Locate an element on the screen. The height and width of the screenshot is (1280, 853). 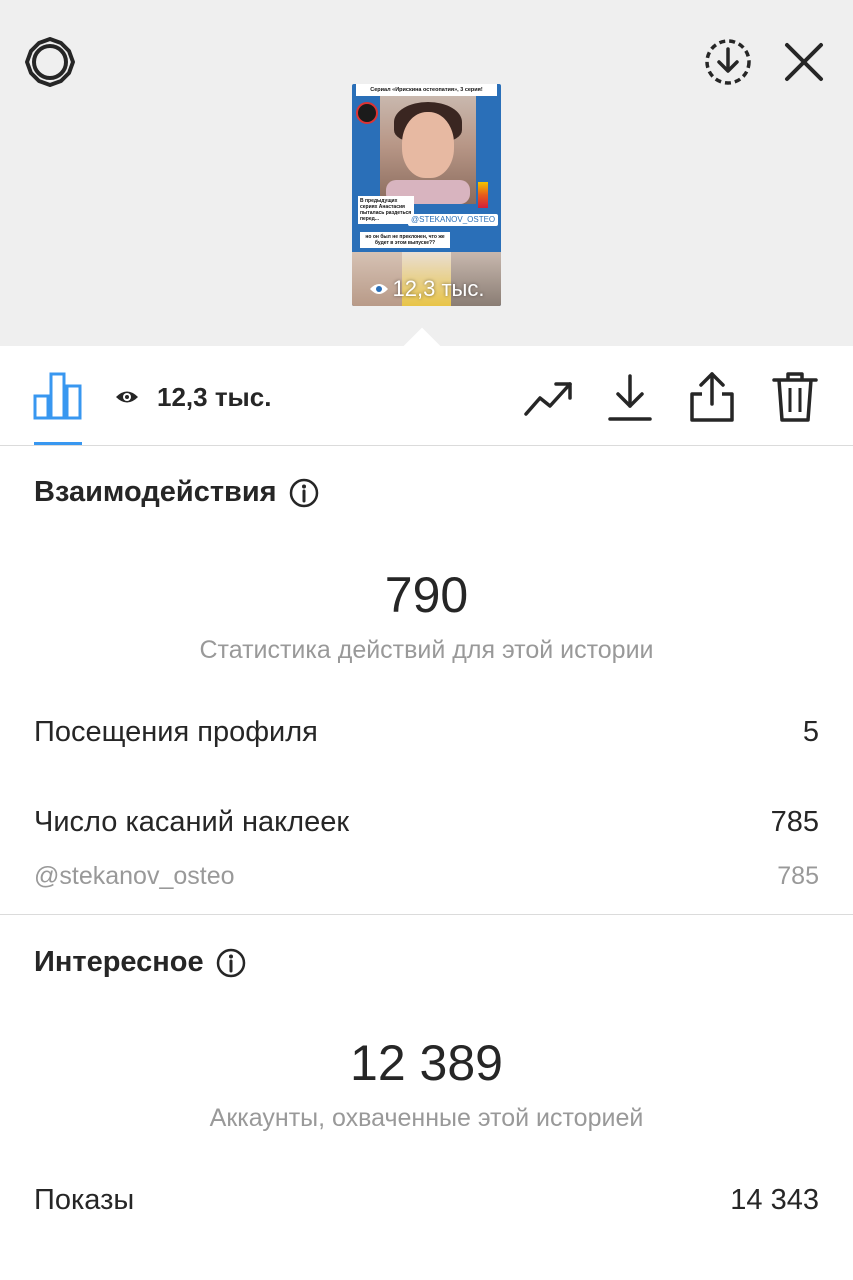
share-icon is located at coordinates (712, 397).